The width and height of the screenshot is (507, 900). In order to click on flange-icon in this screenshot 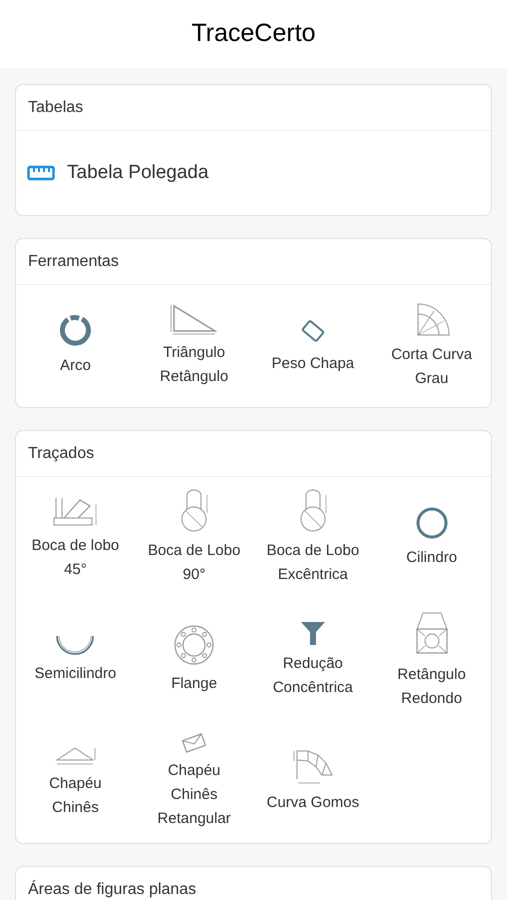, I will do `click(194, 645)`.